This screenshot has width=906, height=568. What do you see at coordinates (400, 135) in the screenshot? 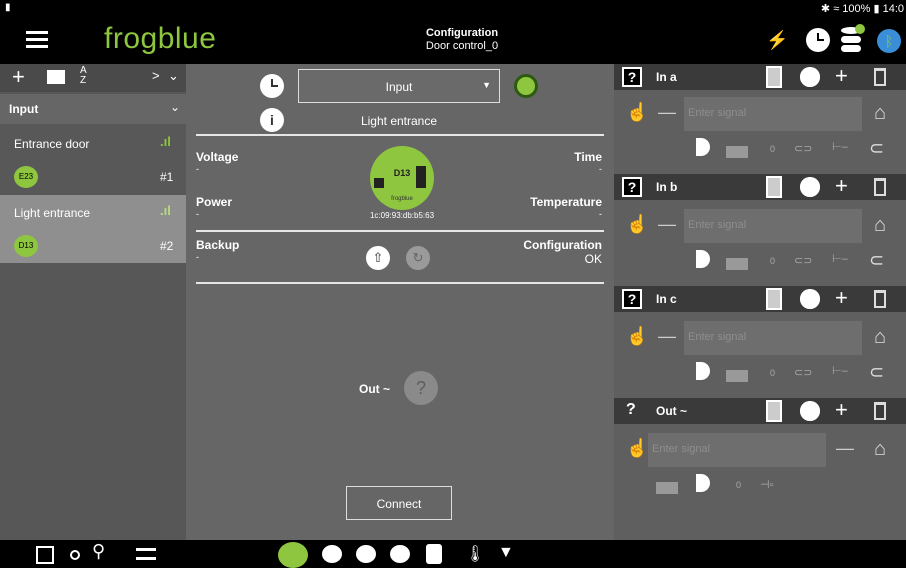
I see `divider` at bounding box center [400, 135].